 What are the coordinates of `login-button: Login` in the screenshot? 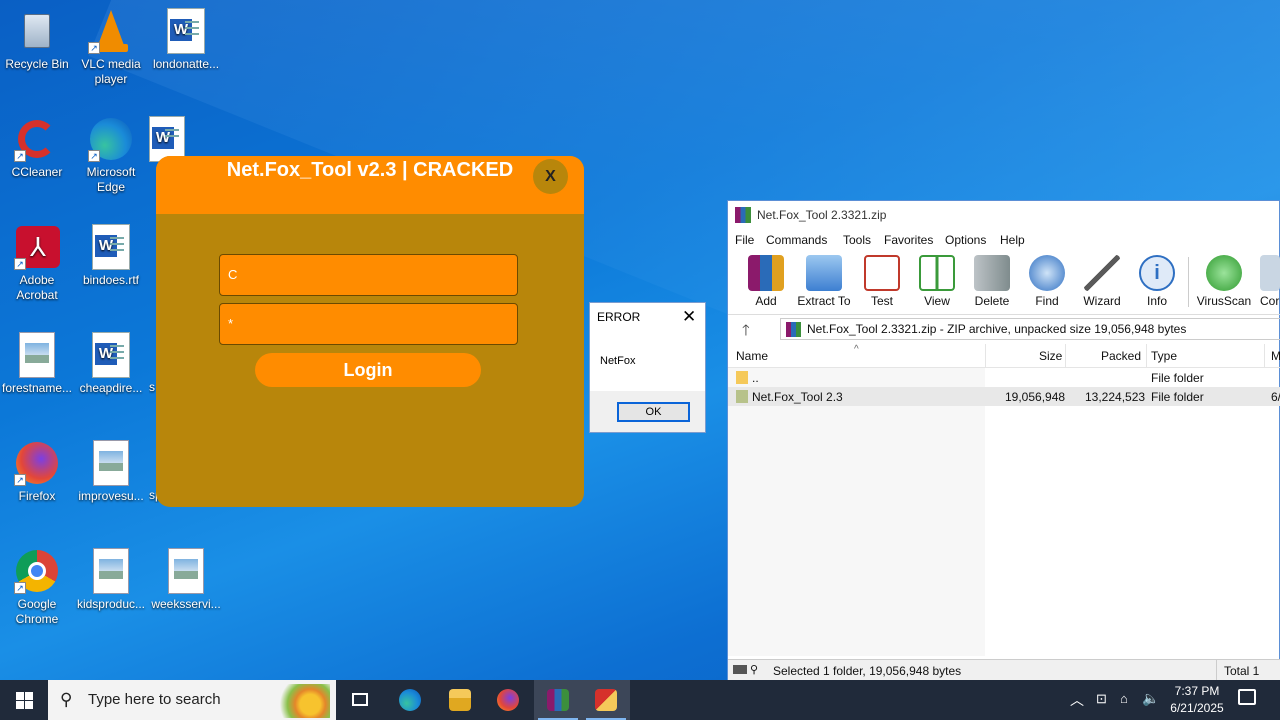 It's located at (368, 370).